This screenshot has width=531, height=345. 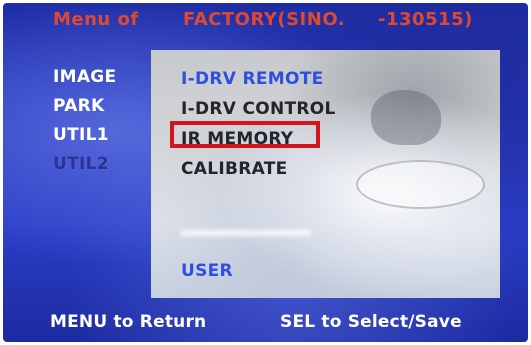 I want to click on menu-item-util1: UTIL1, so click(x=84, y=135).